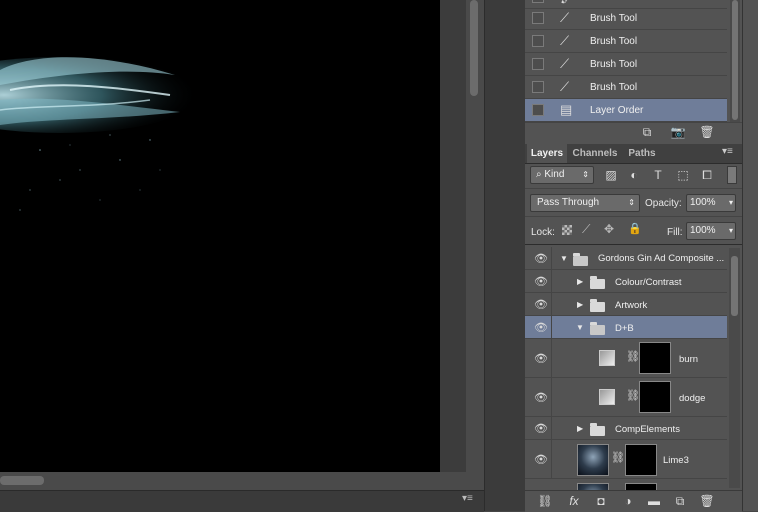 The height and width of the screenshot is (512, 758). I want to click on type-filter-icon: T, so click(658, 175).